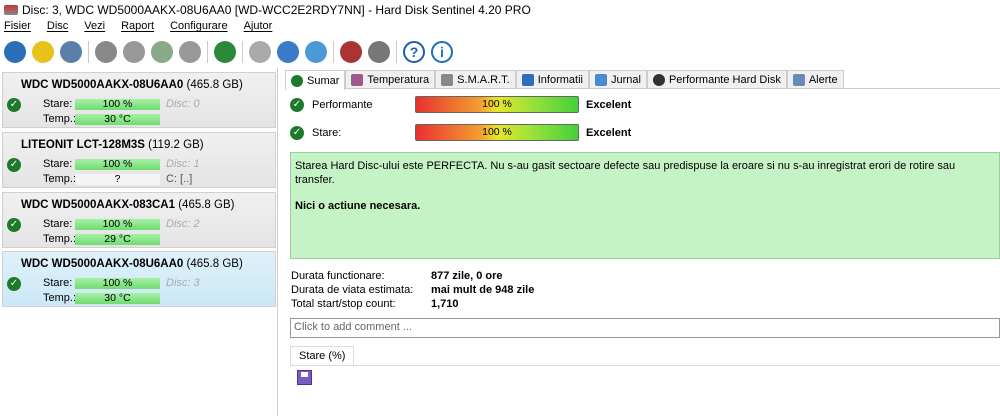  What do you see at coordinates (190, 52) in the screenshot?
I see `disk-search-icon` at bounding box center [190, 52].